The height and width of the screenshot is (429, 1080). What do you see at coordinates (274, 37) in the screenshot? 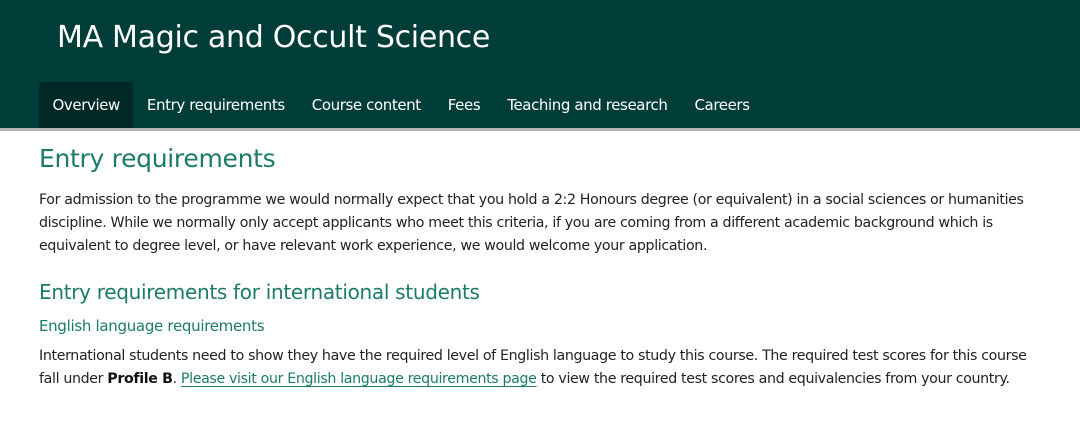
I see `course-title: MA Magic and Occult Science` at bounding box center [274, 37].